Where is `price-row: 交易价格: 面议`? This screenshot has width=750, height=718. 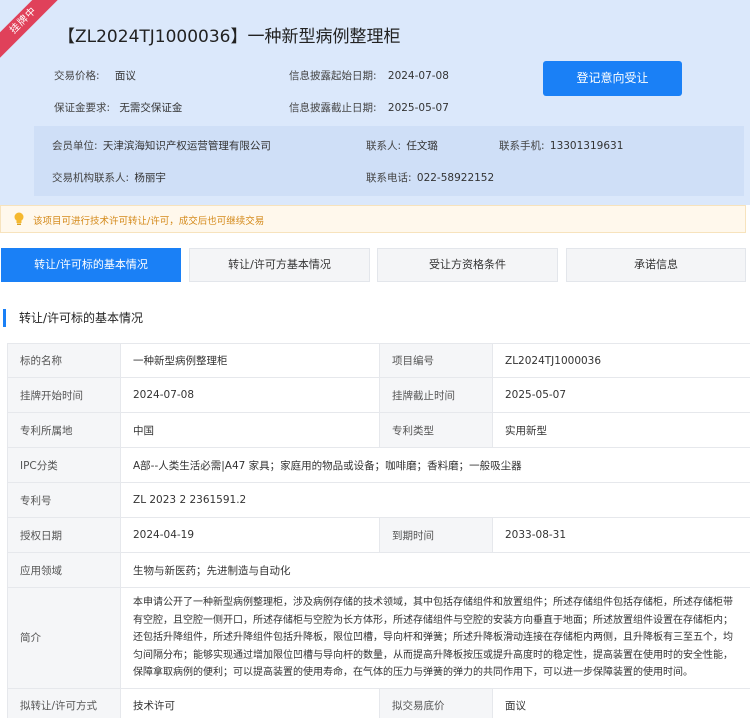
price-row: 交易价格: 面议 is located at coordinates (95, 75).